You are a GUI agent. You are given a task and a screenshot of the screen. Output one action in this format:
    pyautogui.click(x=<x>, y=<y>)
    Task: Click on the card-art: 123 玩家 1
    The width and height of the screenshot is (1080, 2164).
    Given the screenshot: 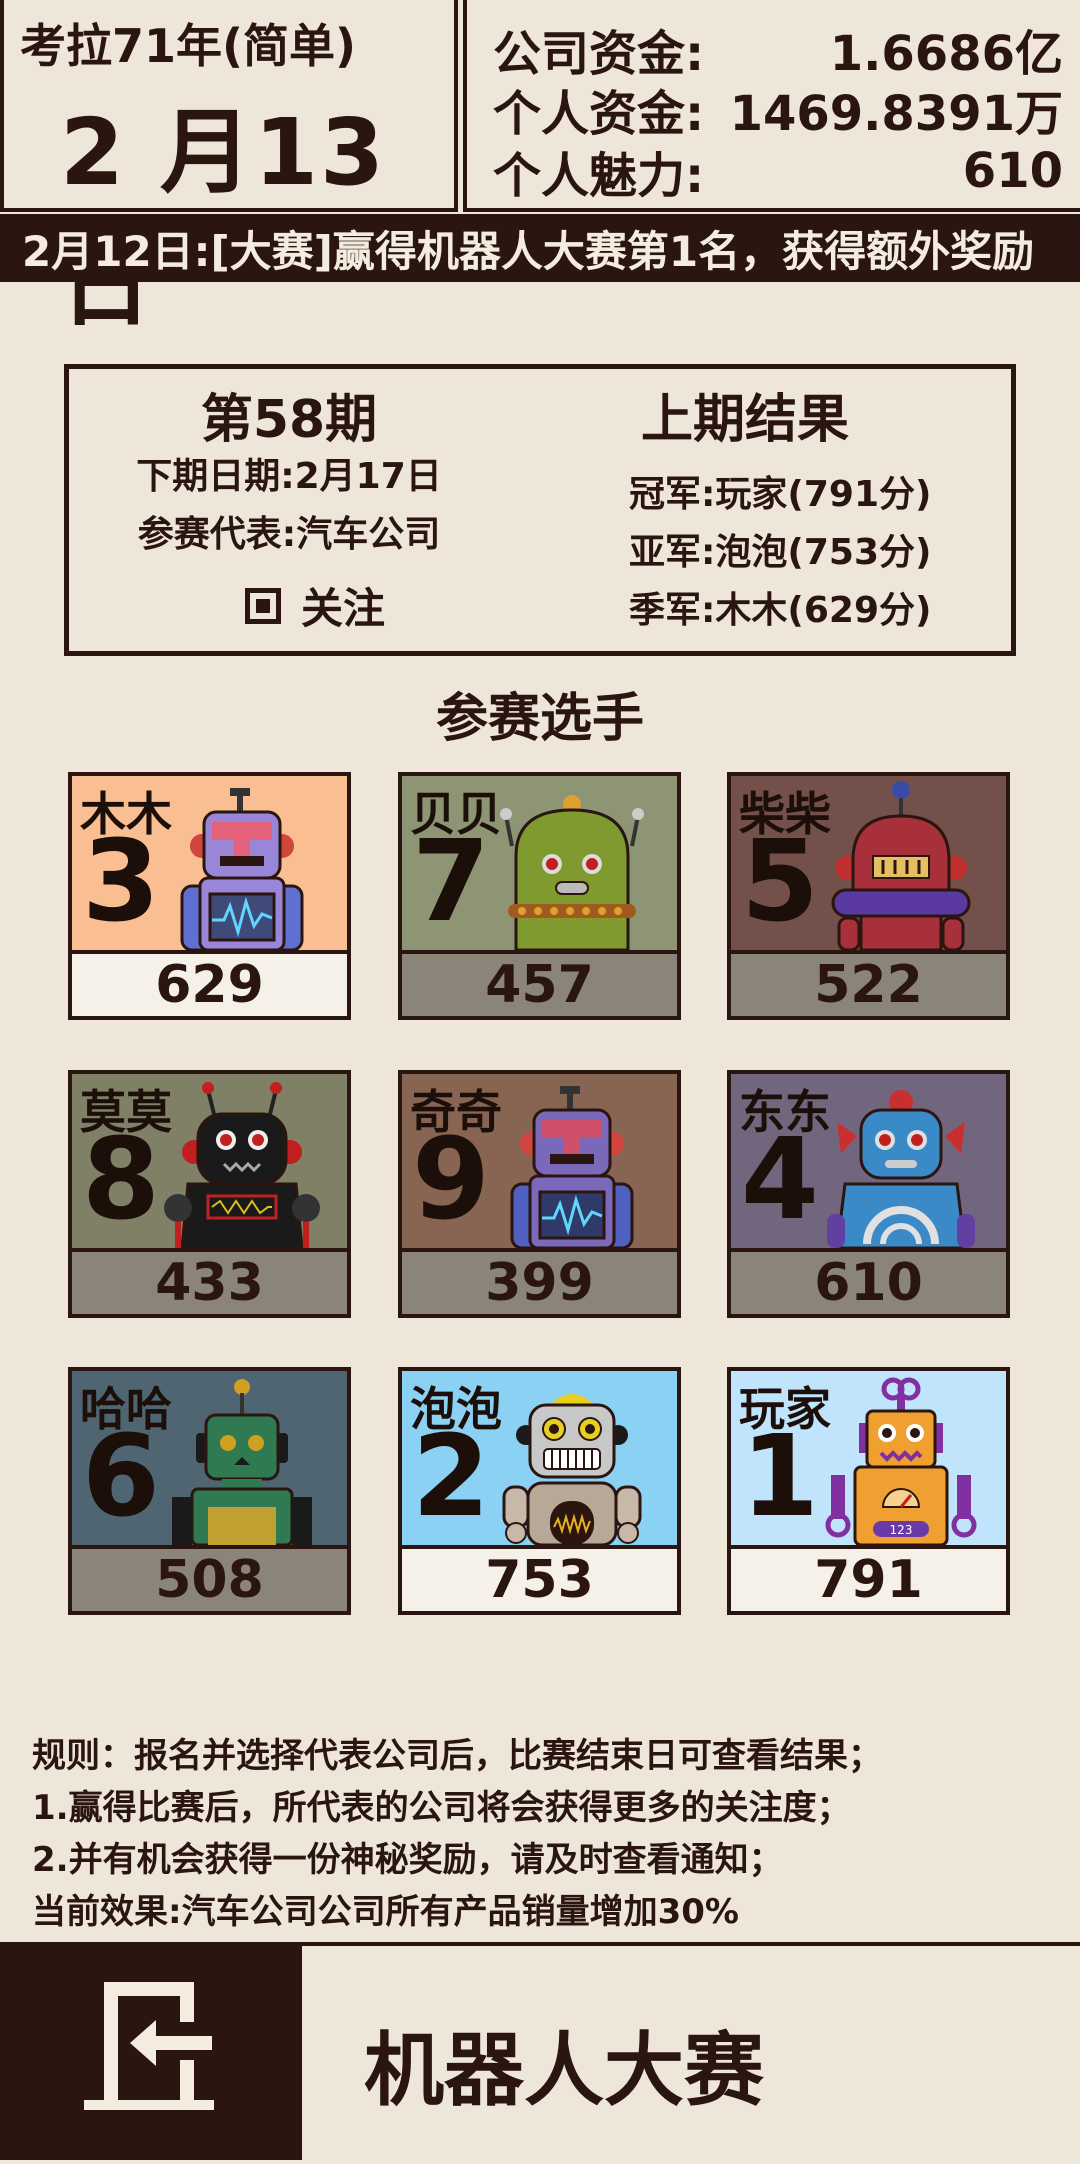 What is the action you would take?
    pyautogui.click(x=868, y=1458)
    